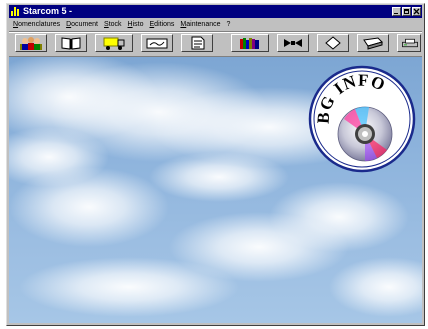 This screenshot has height=329, width=428. I want to click on menu-maintenance: Maintenance, so click(200, 24).